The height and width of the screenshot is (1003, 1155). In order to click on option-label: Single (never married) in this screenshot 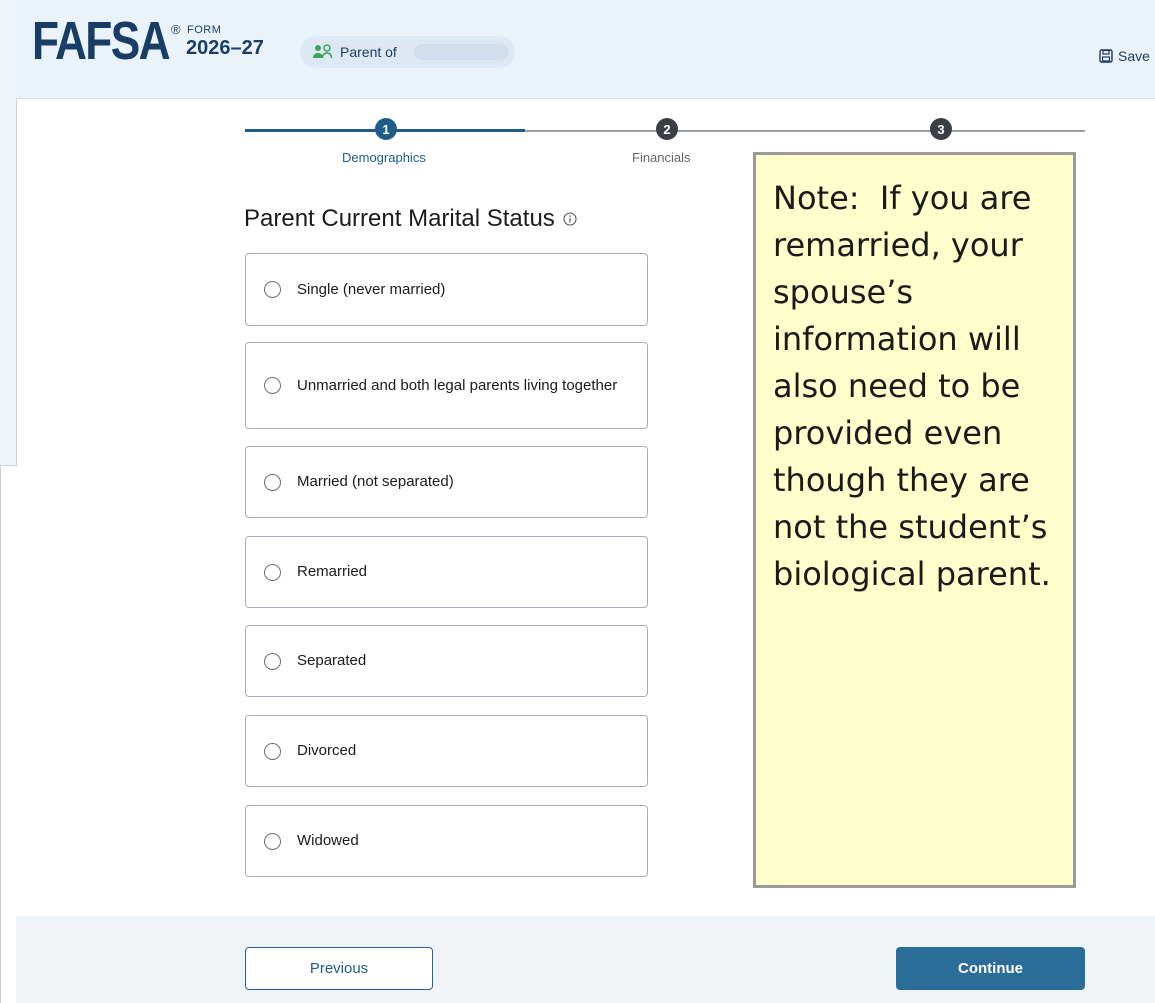, I will do `click(371, 289)`.